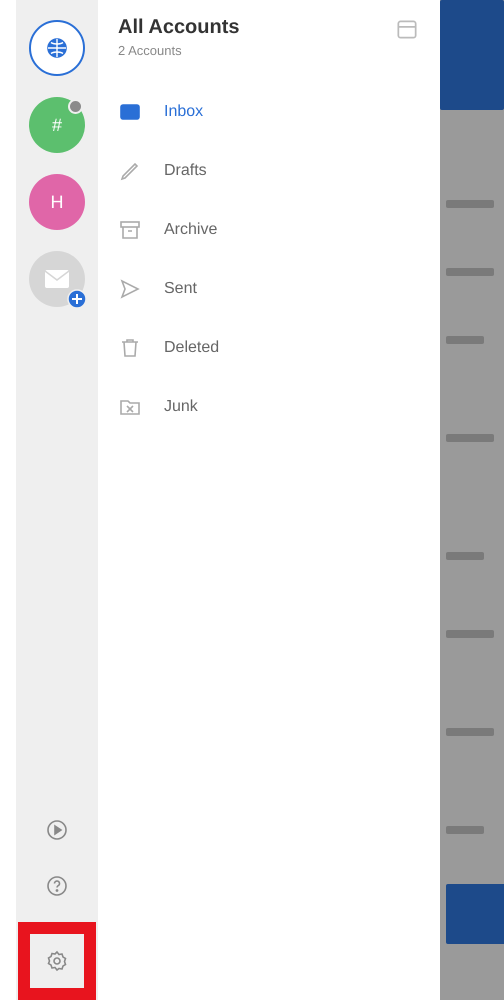 The image size is (504, 1000). What do you see at coordinates (269, 347) in the screenshot?
I see `folder-item: Deleted` at bounding box center [269, 347].